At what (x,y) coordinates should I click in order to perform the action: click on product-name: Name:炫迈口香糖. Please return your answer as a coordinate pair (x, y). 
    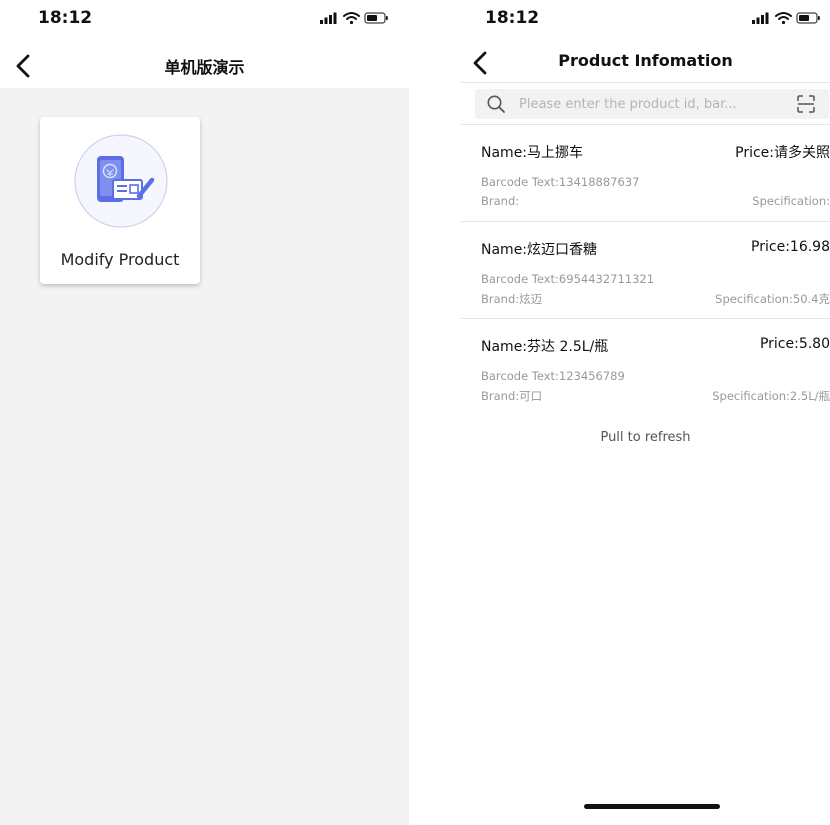
    Looking at the image, I should click on (539, 250).